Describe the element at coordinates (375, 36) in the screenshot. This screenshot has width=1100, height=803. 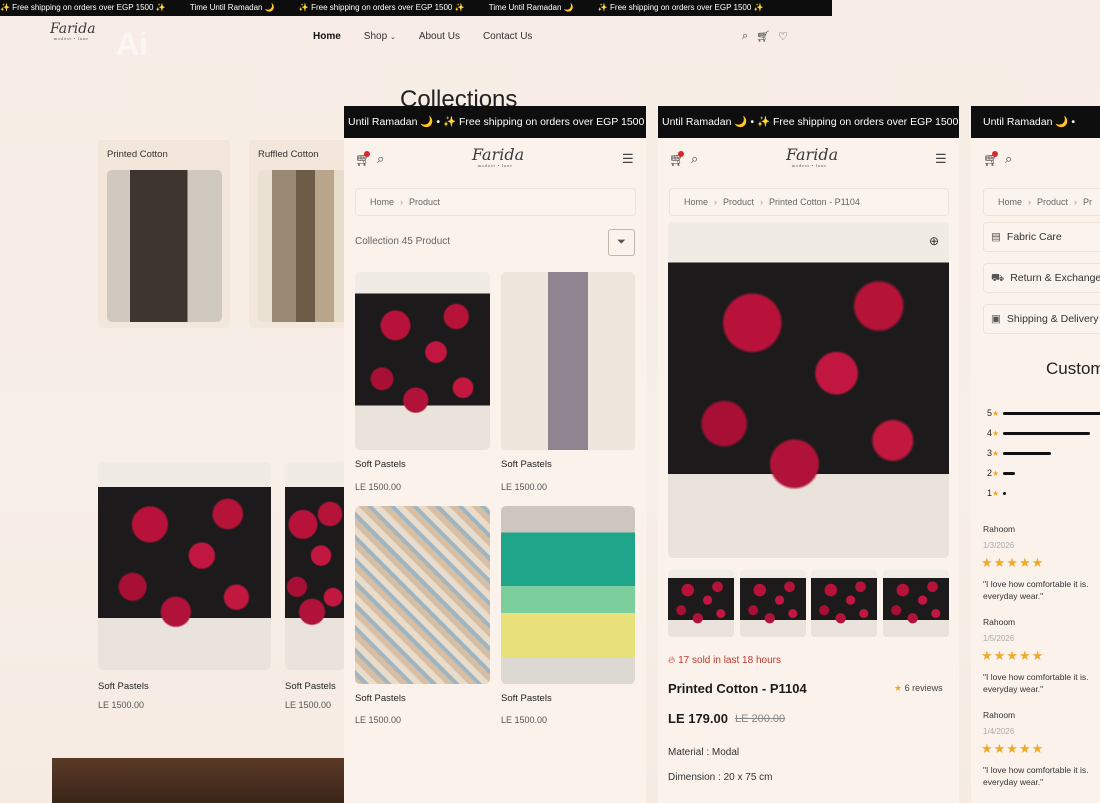
I see `nav-shop-label: Shop` at that location.